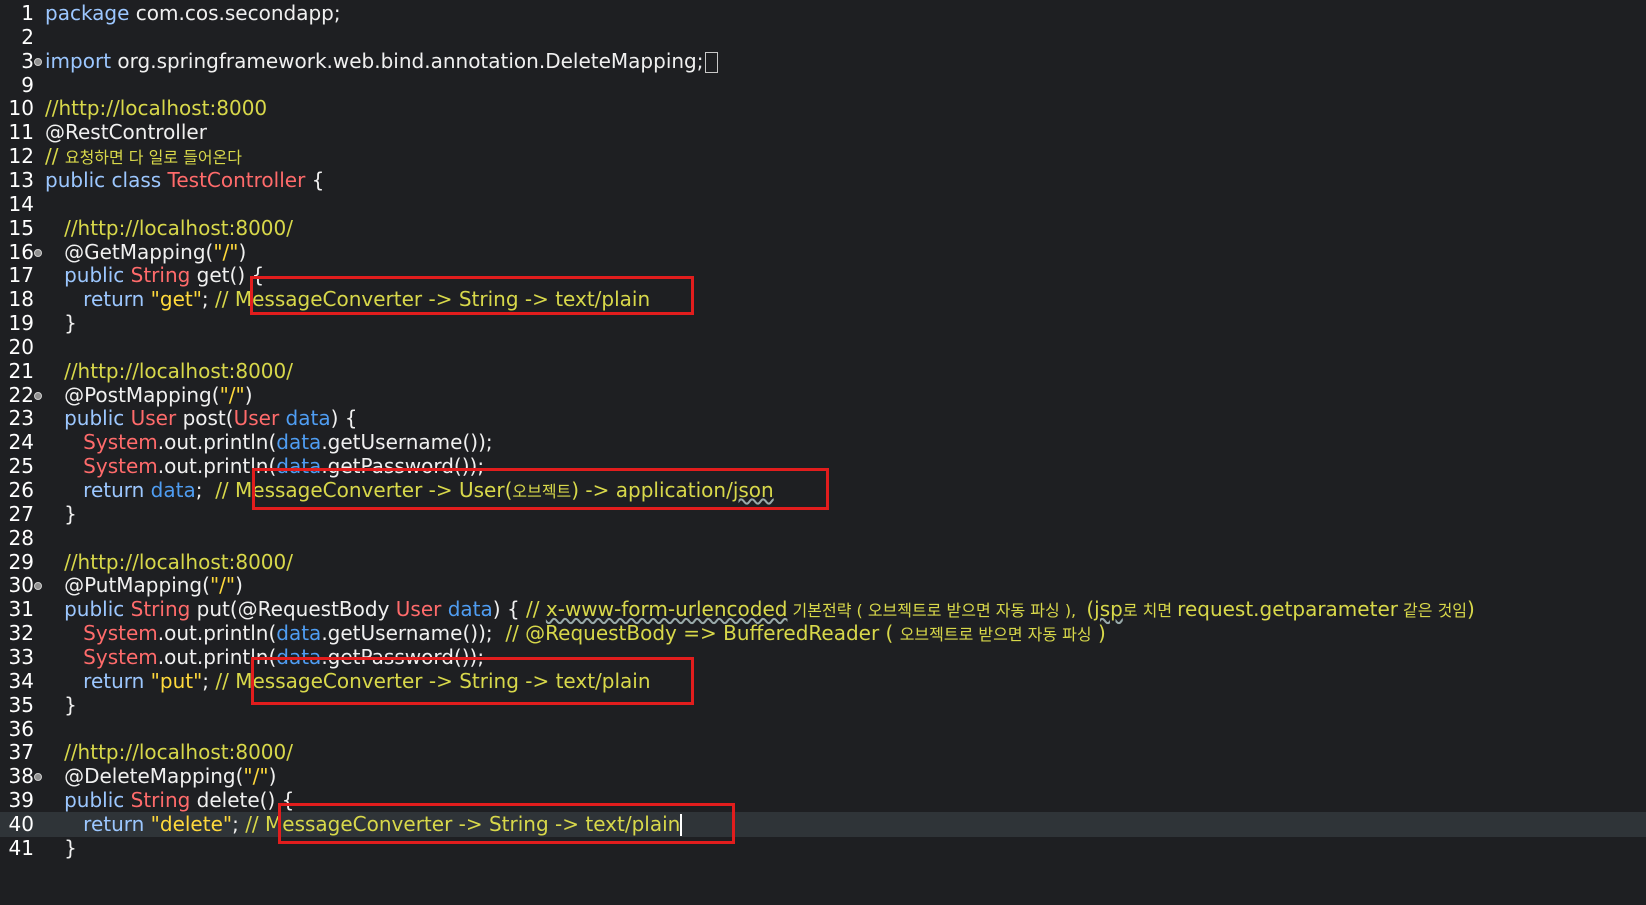 This screenshot has height=905, width=1646. What do you see at coordinates (27, 84) in the screenshot?
I see `line-number: 9` at bounding box center [27, 84].